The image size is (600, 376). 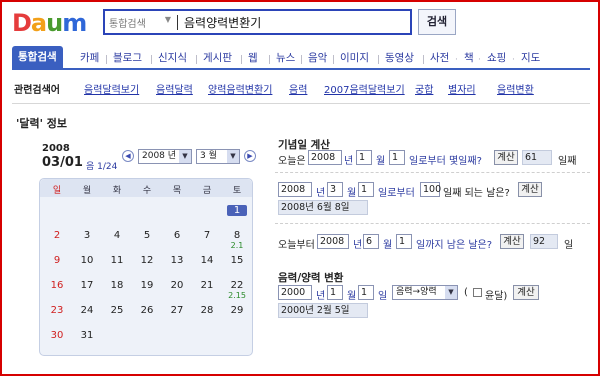 What do you see at coordinates (147, 260) in the screenshot?
I see `calendar-day: 12` at bounding box center [147, 260].